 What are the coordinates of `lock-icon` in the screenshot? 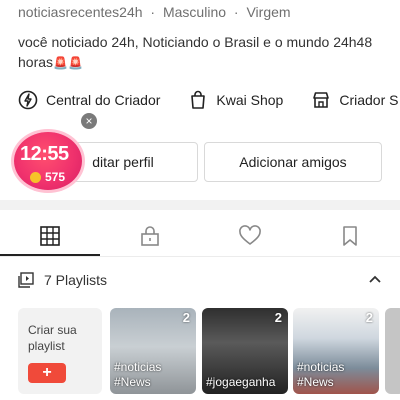 It's located at (150, 236).